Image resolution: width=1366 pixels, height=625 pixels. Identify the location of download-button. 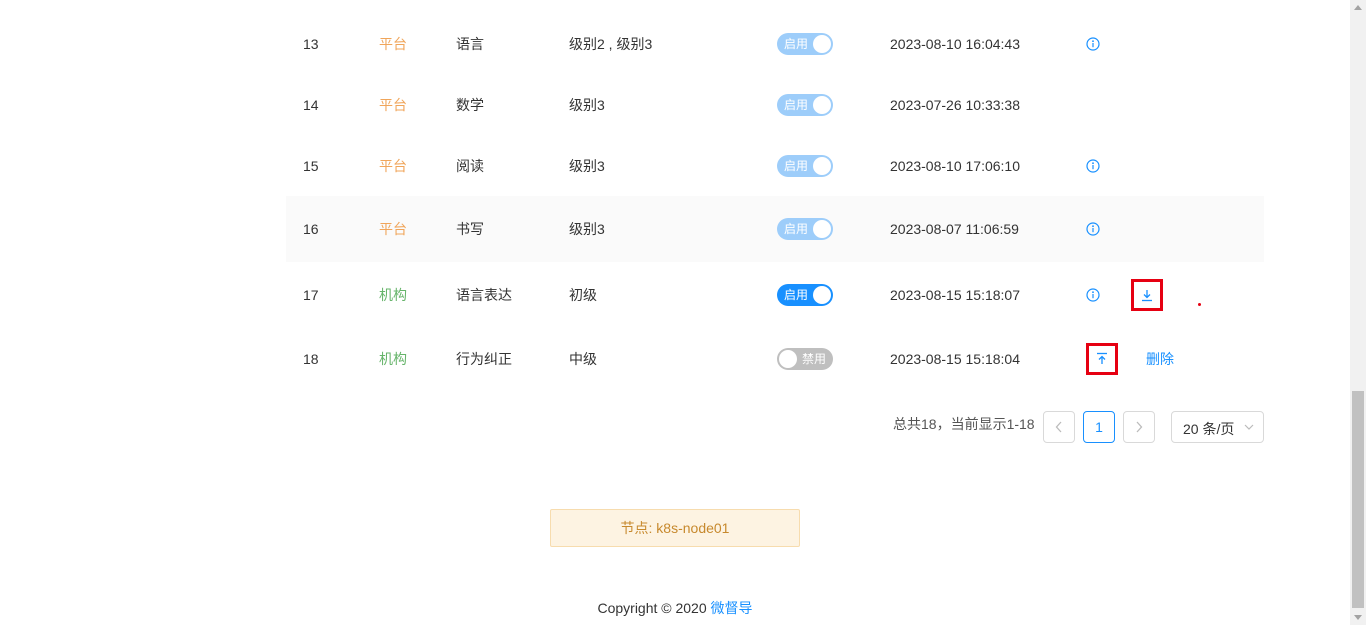
(1147, 295).